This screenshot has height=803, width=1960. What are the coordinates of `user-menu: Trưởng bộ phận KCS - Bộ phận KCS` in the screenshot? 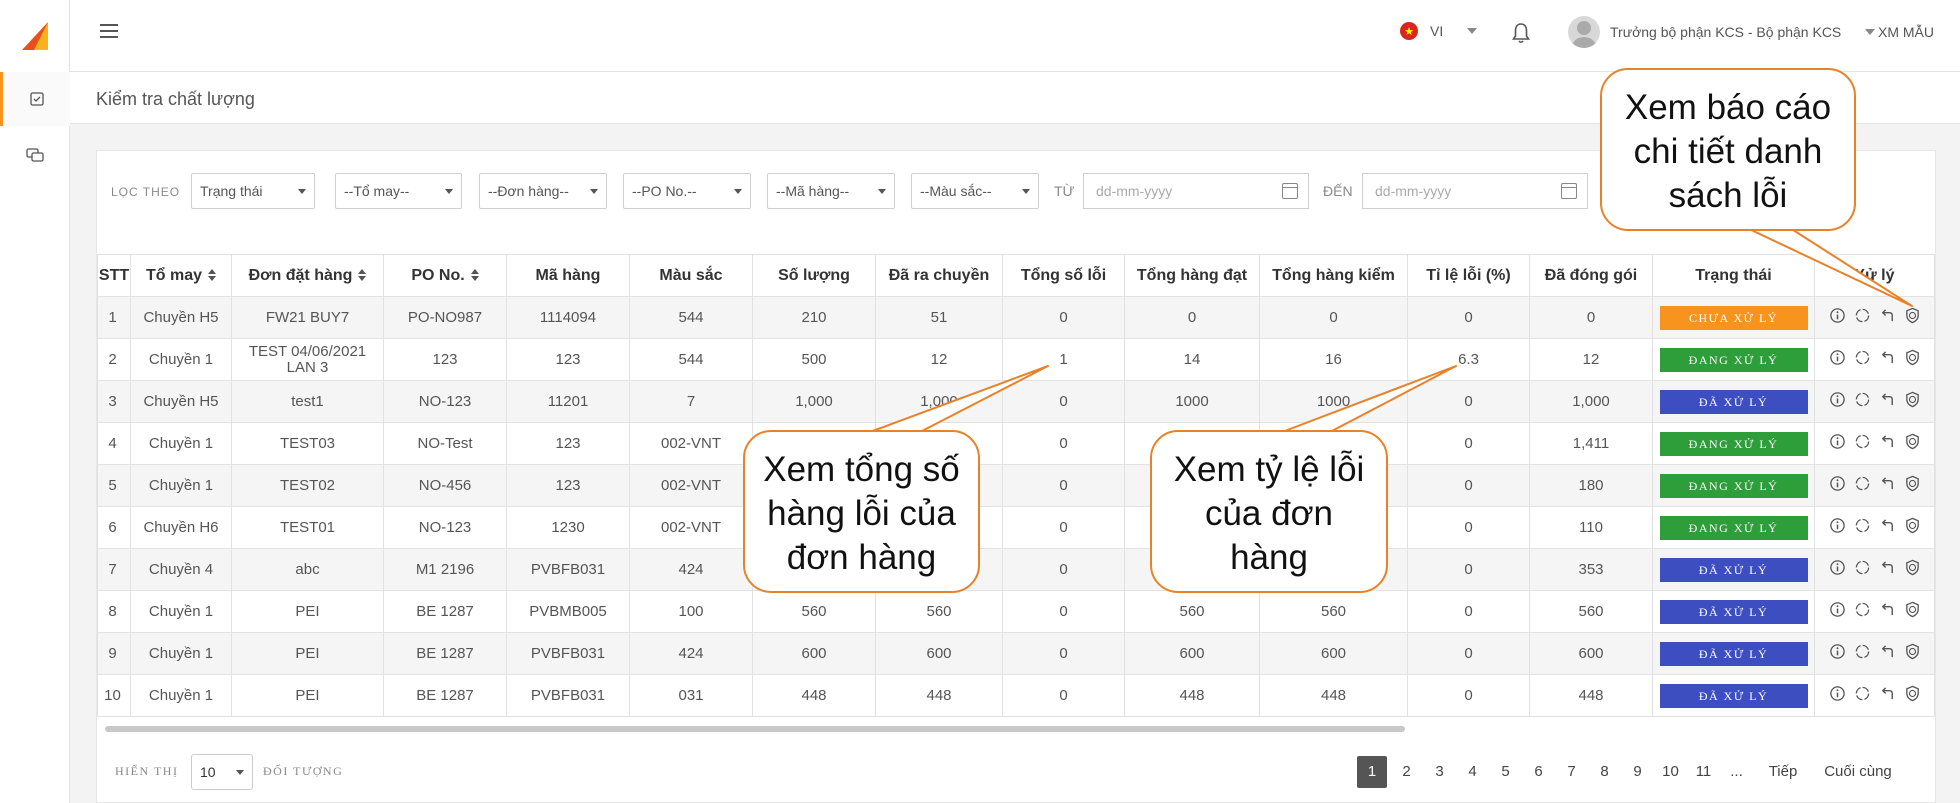 It's located at (1722, 32).